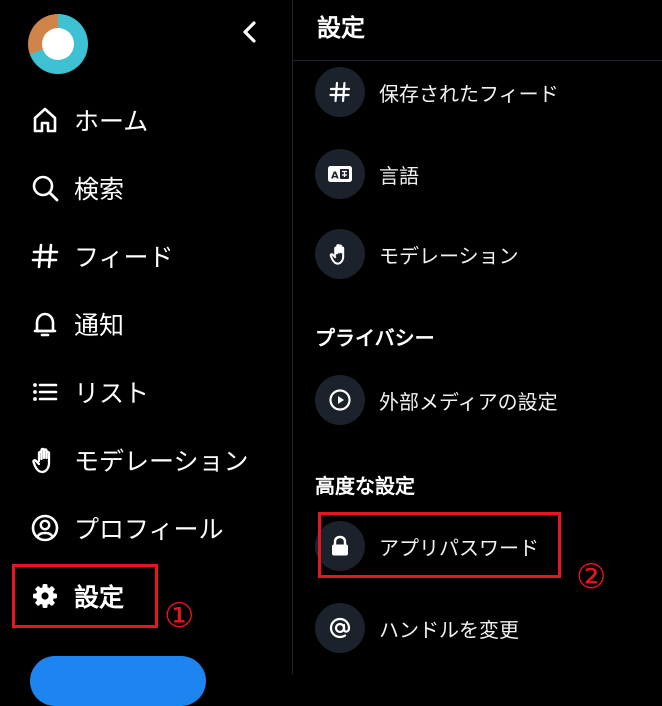 Image resolution: width=662 pixels, height=706 pixels. Describe the element at coordinates (45, 528) in the screenshot. I see `user-circle-icon` at that location.